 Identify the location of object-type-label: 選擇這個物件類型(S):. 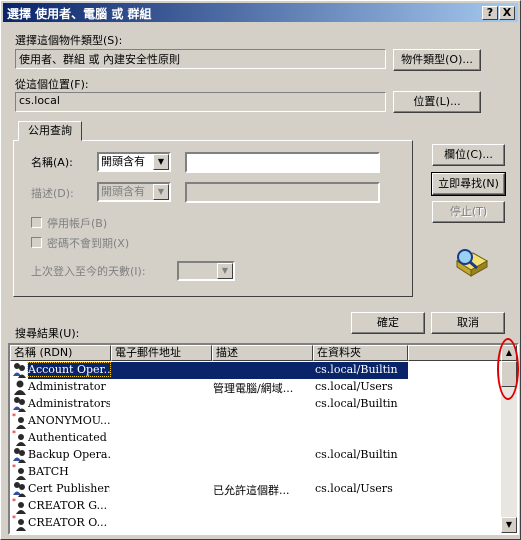
(69, 40).